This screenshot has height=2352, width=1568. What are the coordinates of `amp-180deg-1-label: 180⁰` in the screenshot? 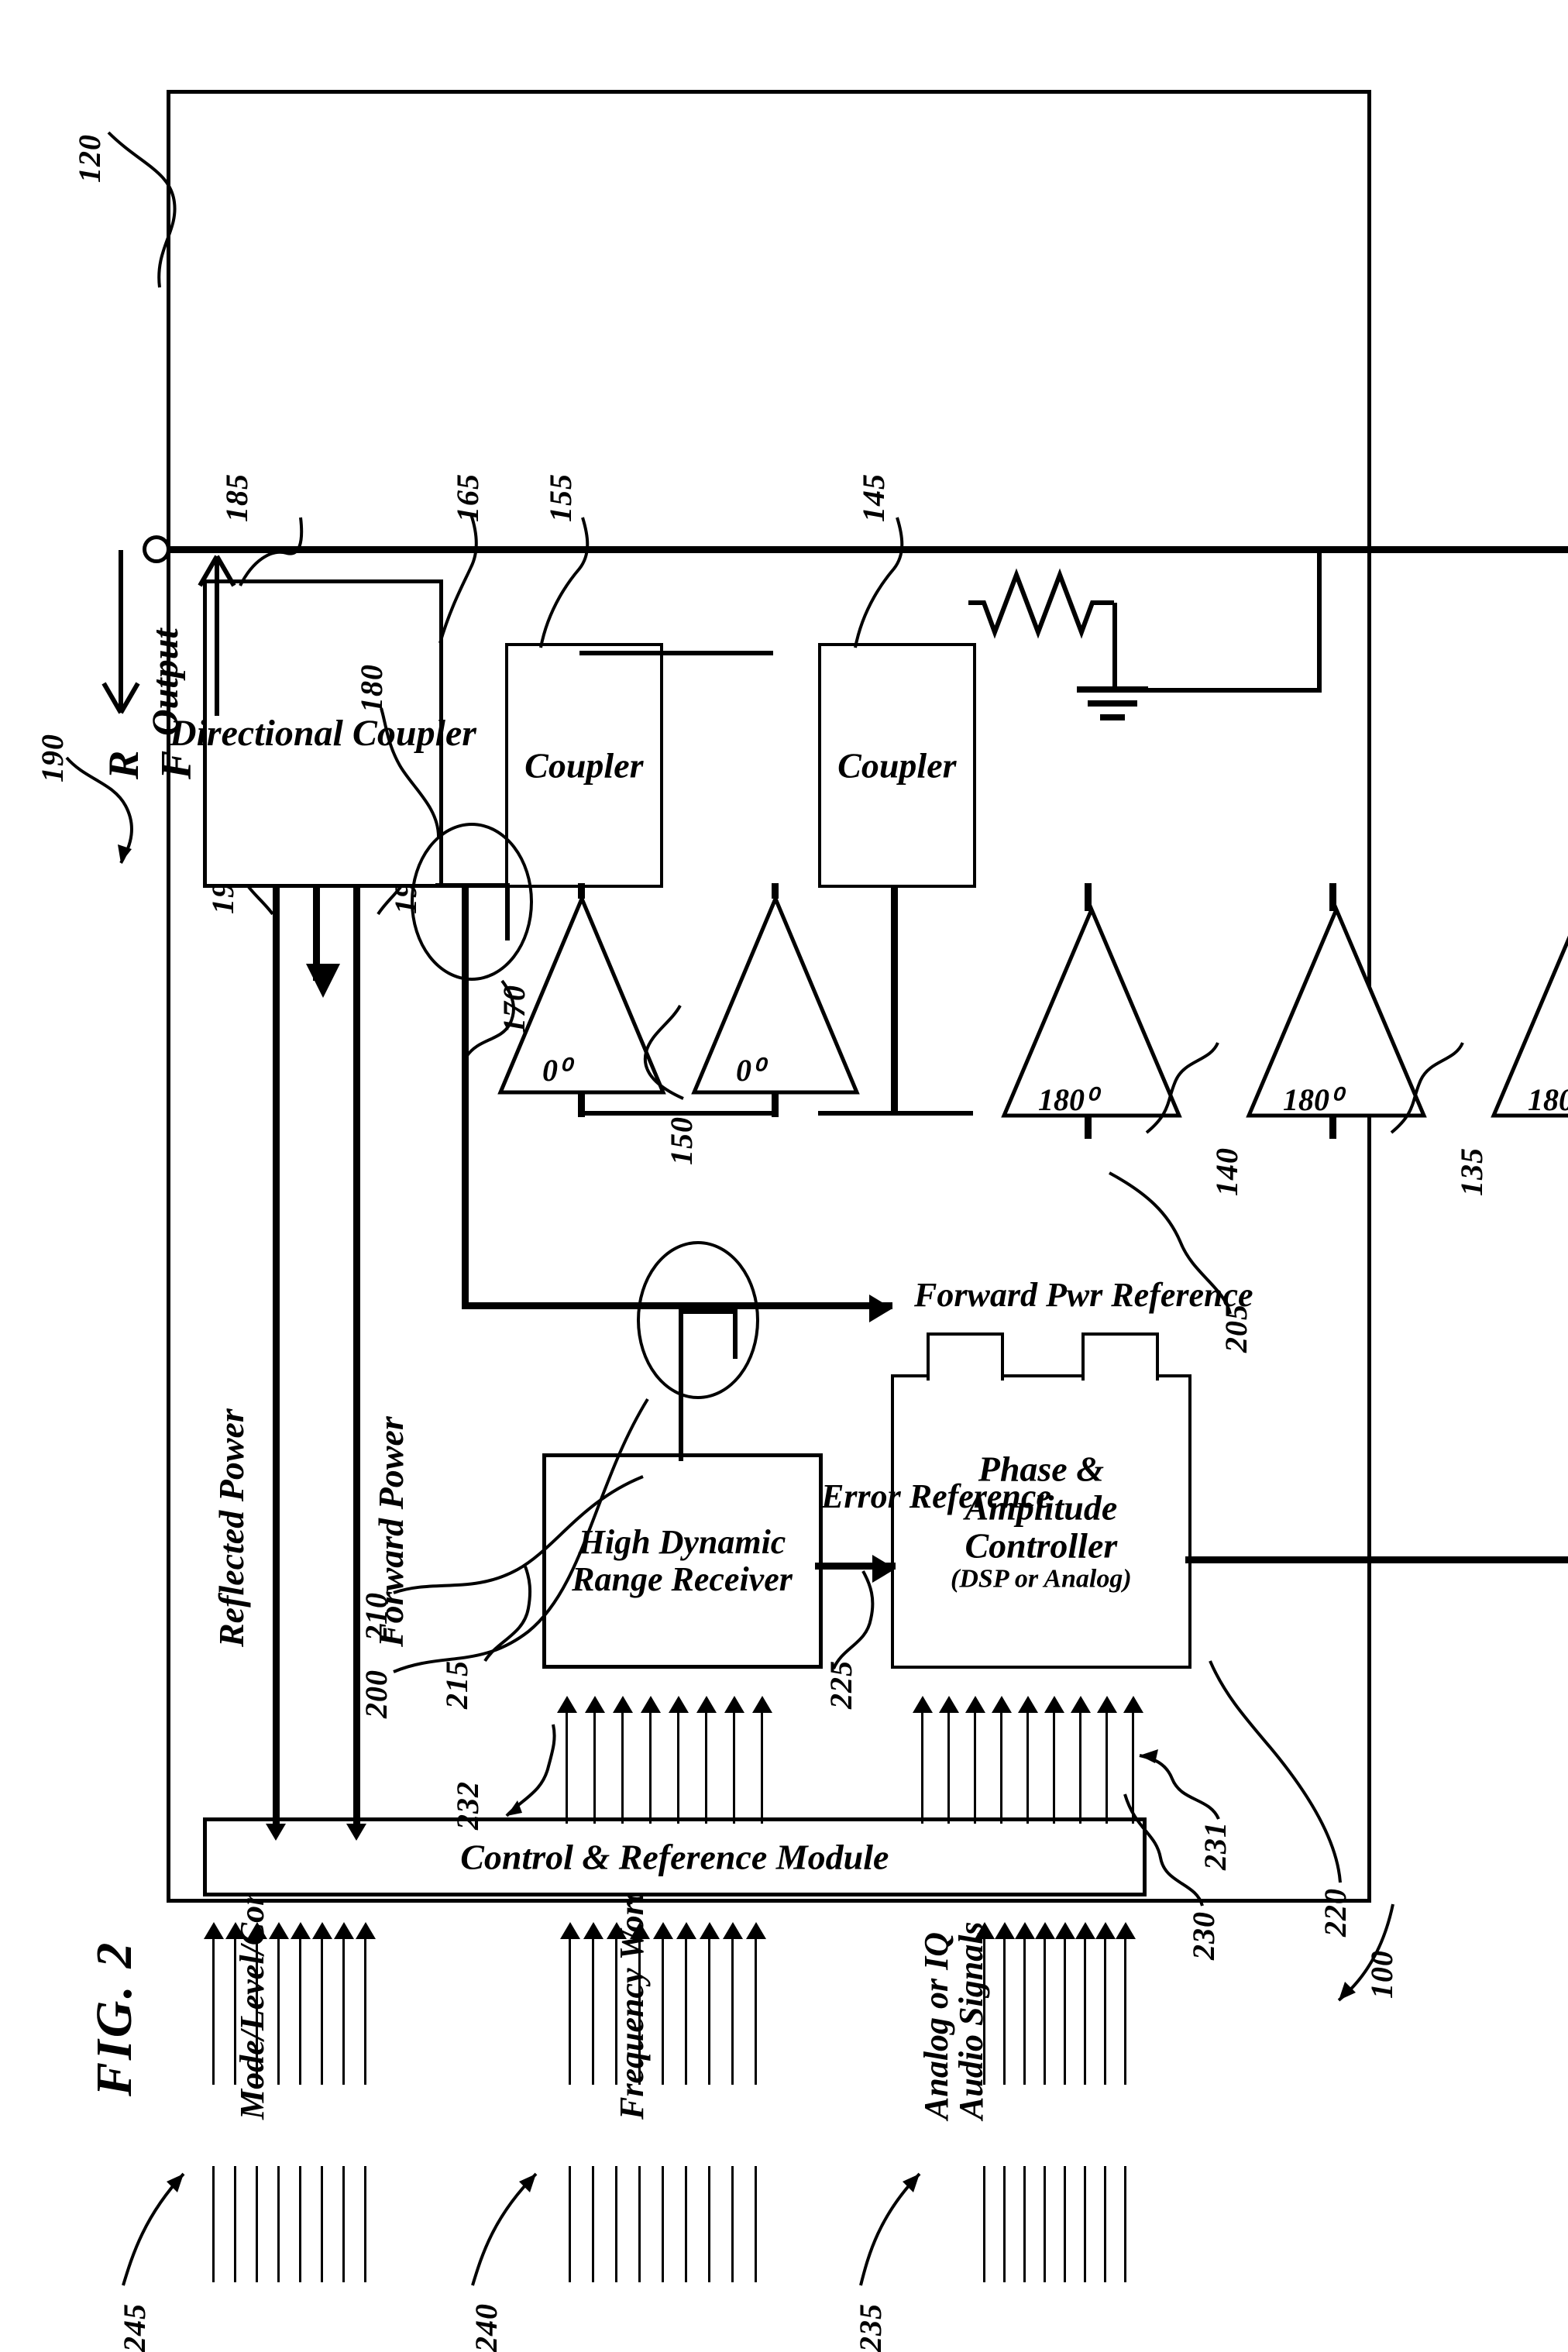 It's located at (1548, 1099).